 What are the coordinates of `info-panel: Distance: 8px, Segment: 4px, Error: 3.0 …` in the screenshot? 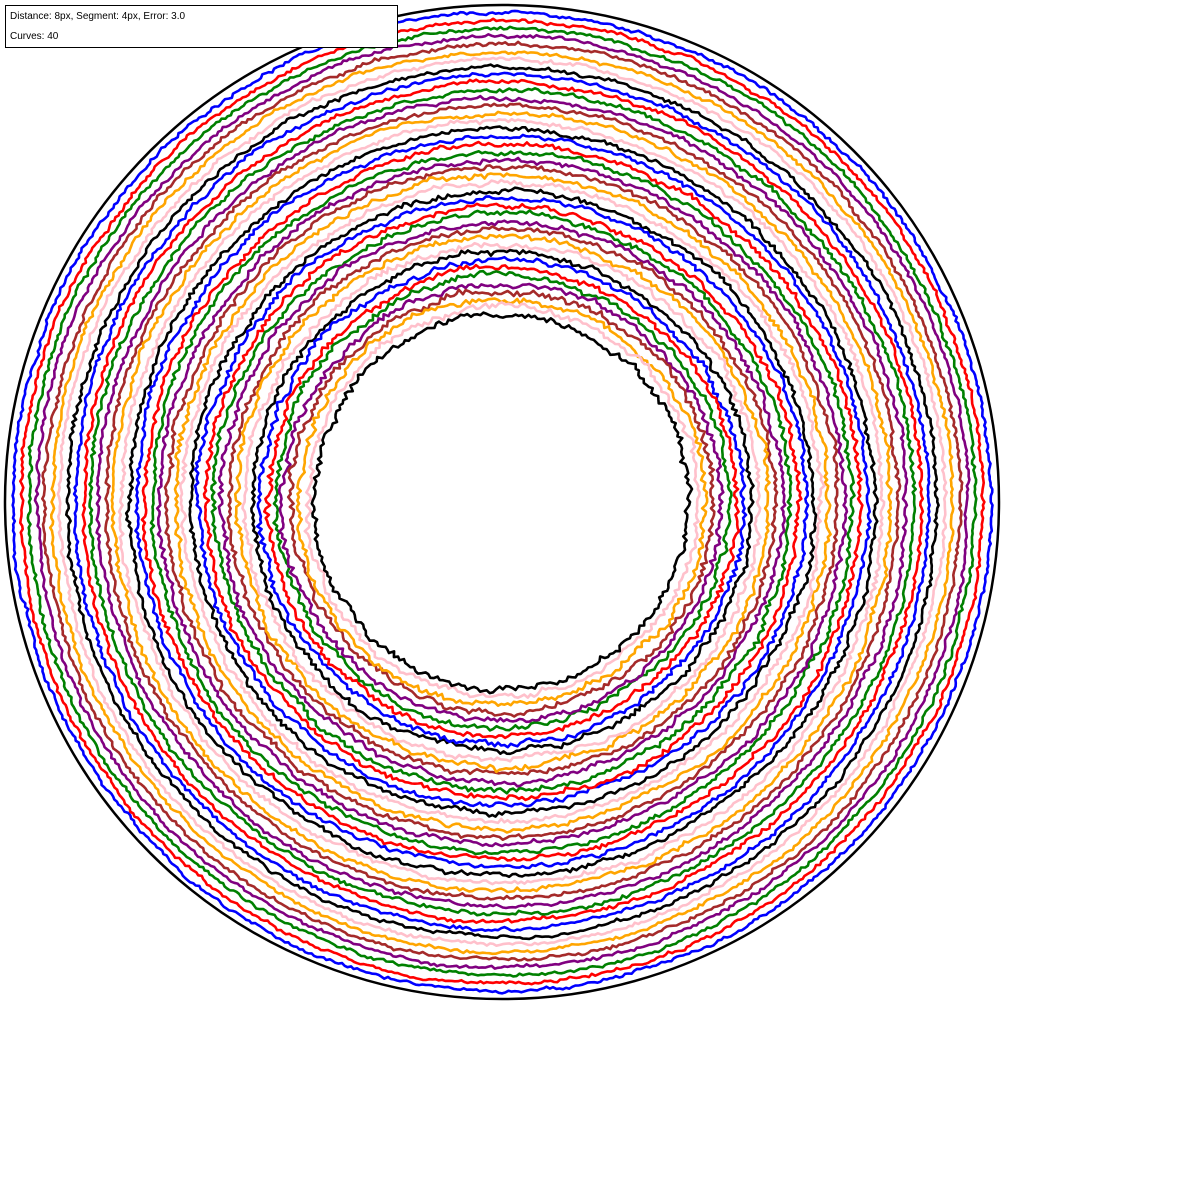 It's located at (201, 26).